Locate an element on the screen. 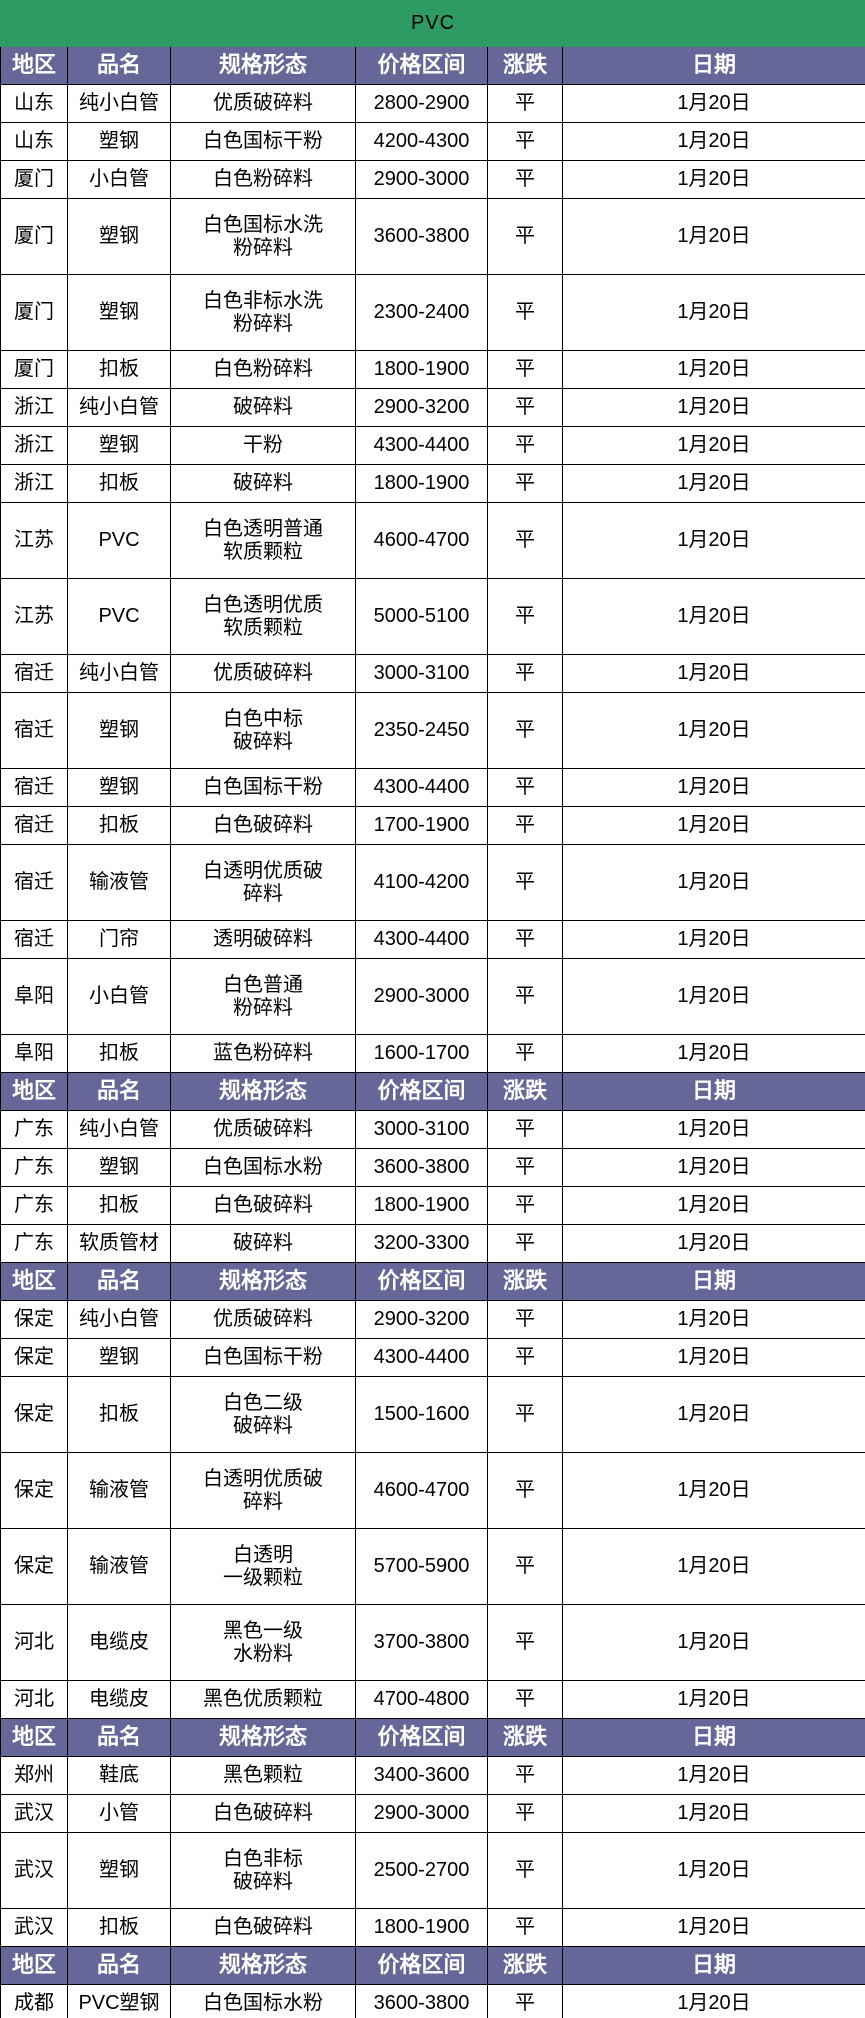 The image size is (865, 2018). table-row: 宿迁 扣板 白色破碎料 1700-1900 平 1月20日 is located at coordinates (432, 825).